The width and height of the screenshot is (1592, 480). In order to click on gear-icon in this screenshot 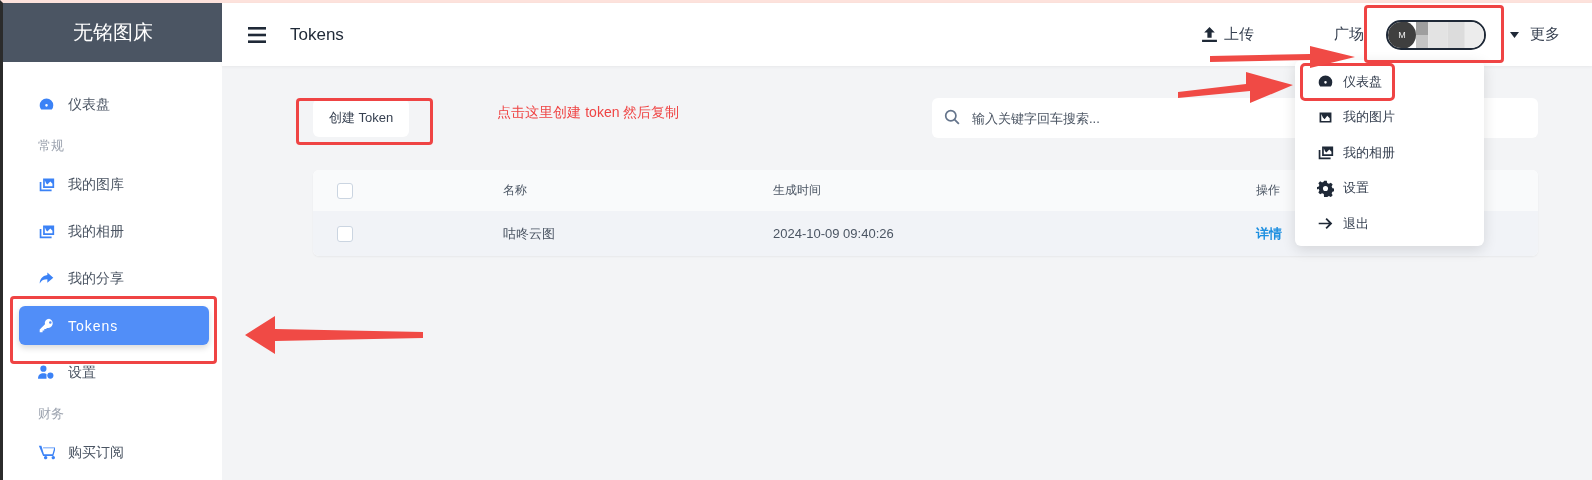, I will do `click(1325, 188)`.